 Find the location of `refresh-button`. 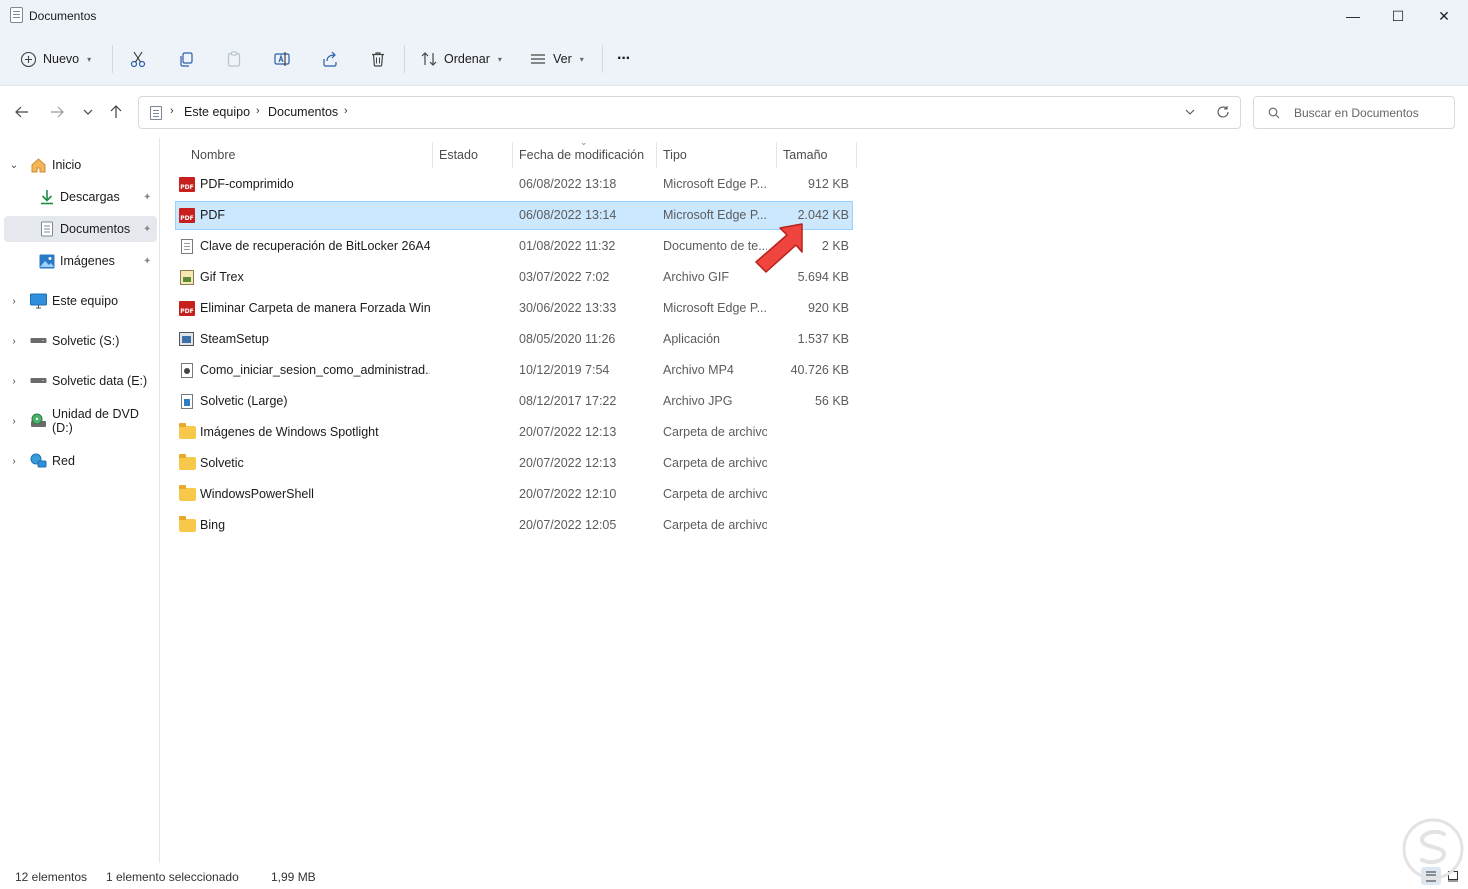

refresh-button is located at coordinates (1223, 113).